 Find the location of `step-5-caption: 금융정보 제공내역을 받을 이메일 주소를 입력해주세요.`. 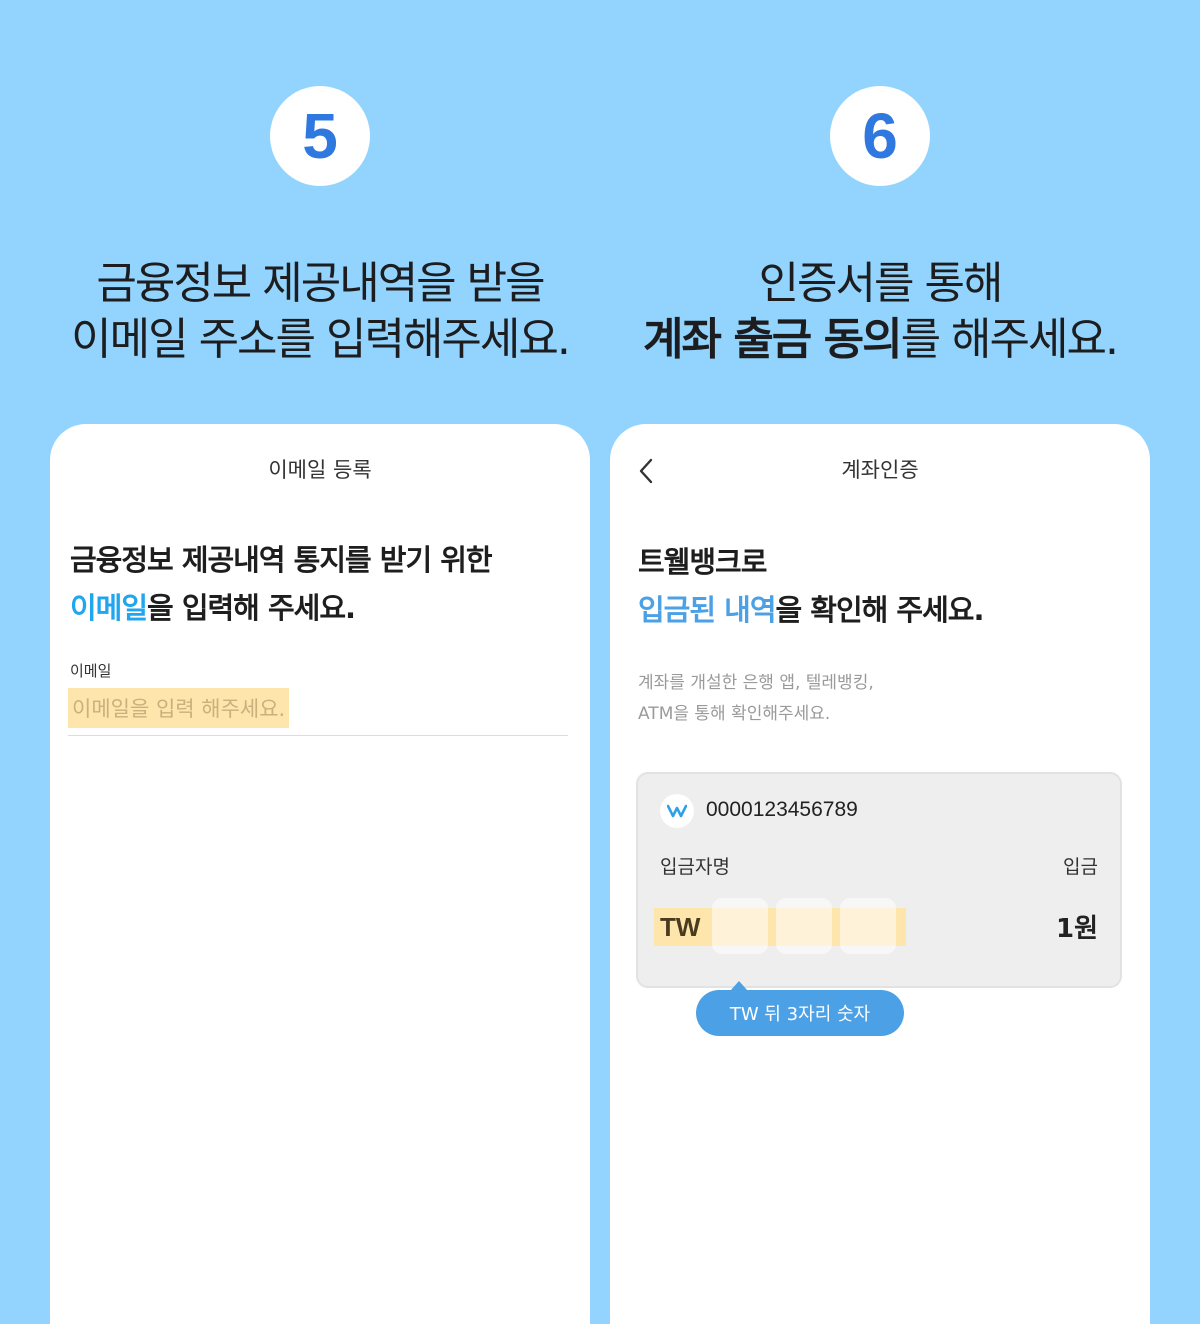

step-5-caption: 금융정보 제공내역을 받을 이메일 주소를 입력해주세요. is located at coordinates (320, 312).